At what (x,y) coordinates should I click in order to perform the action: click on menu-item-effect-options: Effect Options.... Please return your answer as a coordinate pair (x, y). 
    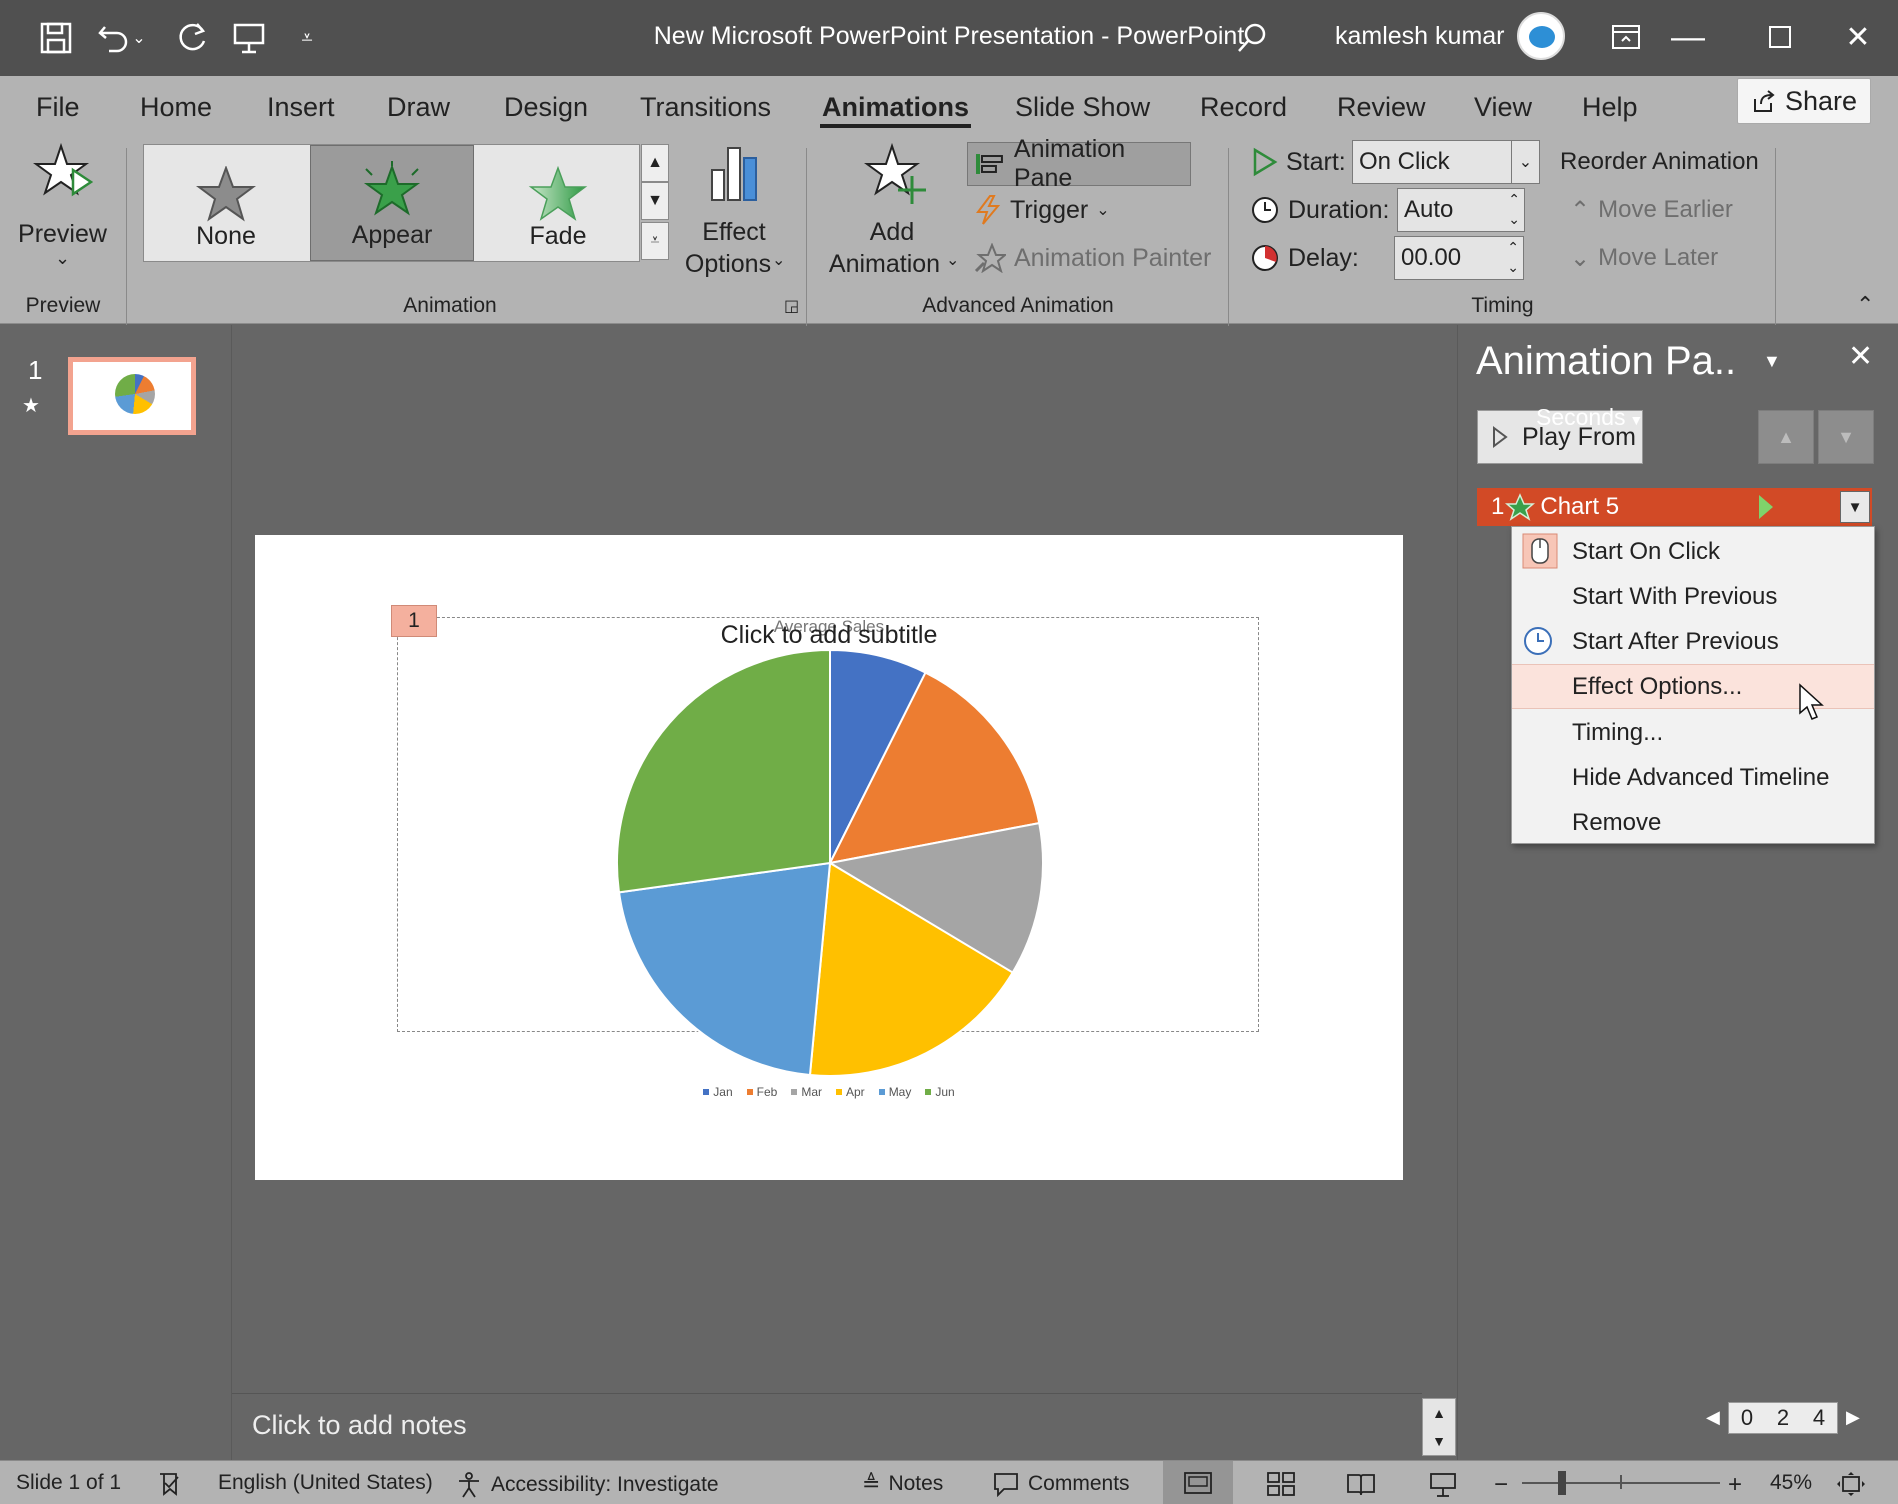
    Looking at the image, I should click on (1693, 692).